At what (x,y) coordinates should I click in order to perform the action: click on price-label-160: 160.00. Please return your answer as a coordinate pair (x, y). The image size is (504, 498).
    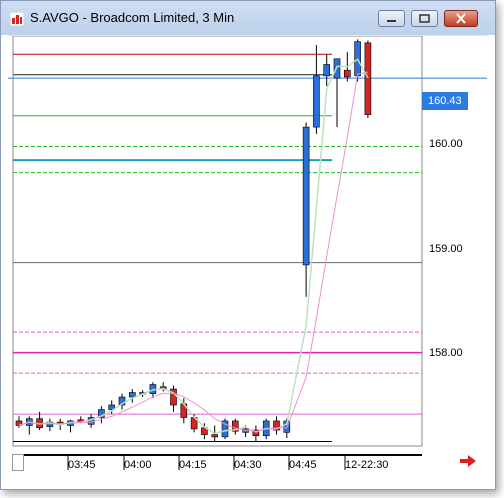
    Looking at the image, I should click on (446, 144).